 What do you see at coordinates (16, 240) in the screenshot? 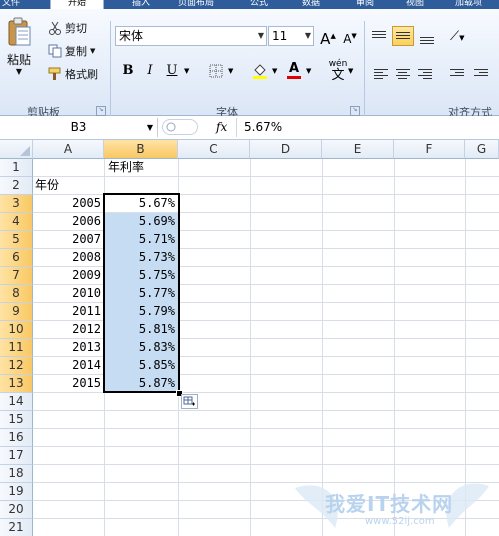
I see `row-header-5: 5` at bounding box center [16, 240].